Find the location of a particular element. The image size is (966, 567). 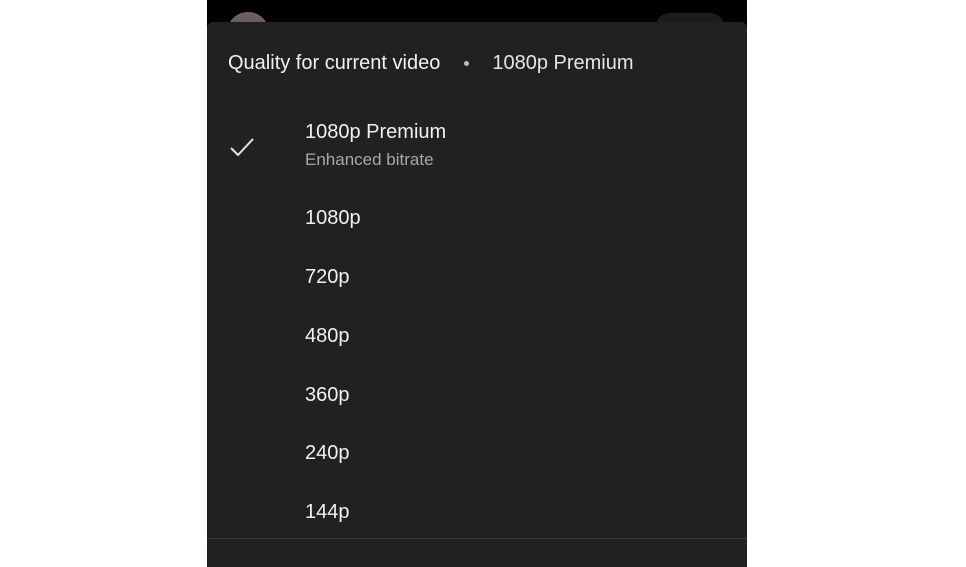

quality-option-480p: 480p is located at coordinates (477, 338).